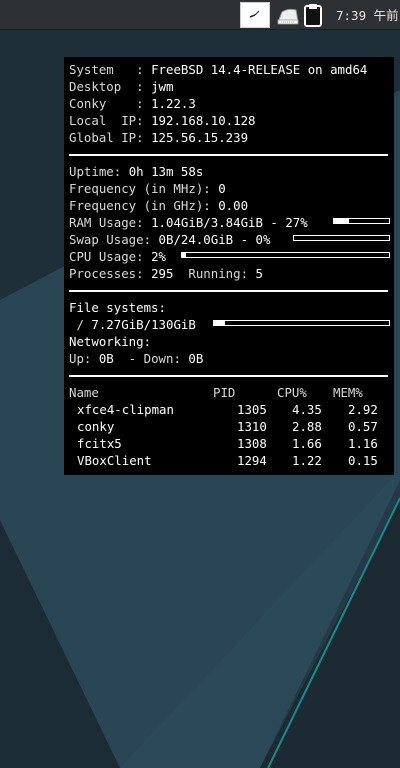 The image size is (400, 768). What do you see at coordinates (287, 15) in the screenshot?
I see `usb-device-icon` at bounding box center [287, 15].